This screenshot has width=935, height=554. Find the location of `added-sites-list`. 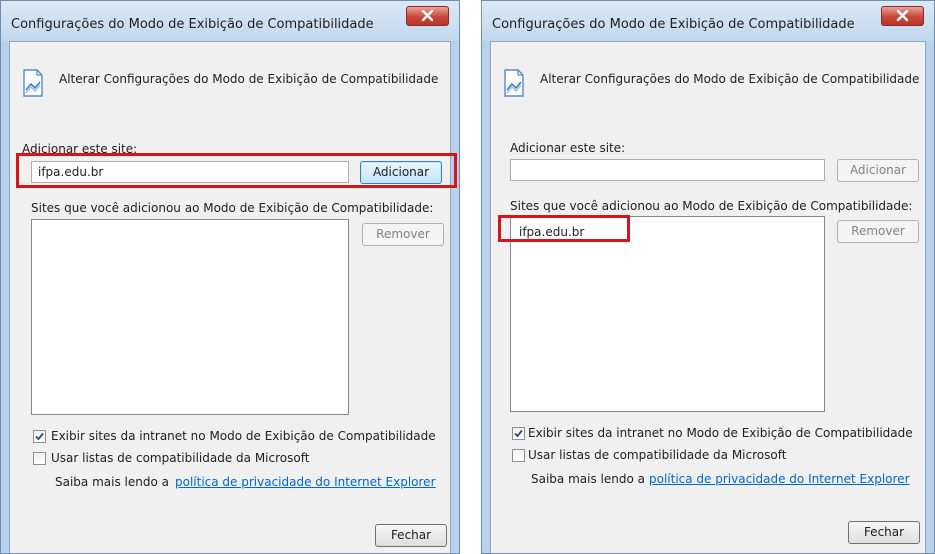

added-sites-list is located at coordinates (190, 317).